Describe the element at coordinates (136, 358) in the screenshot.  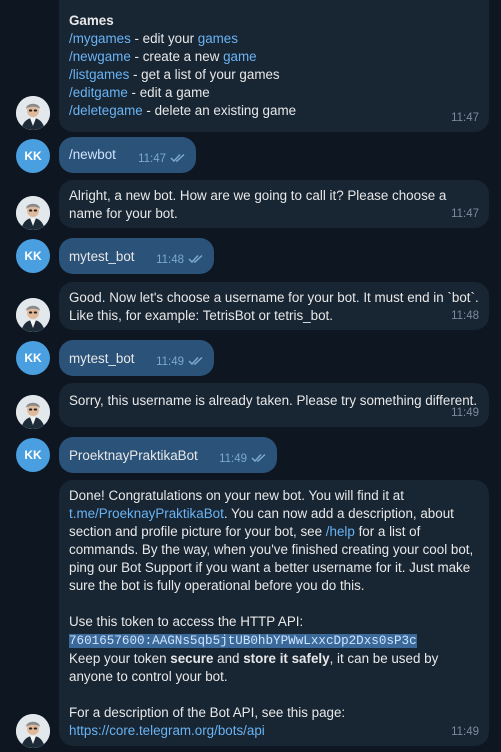
I see `message-bot-username: mytest_bot 11:49` at that location.